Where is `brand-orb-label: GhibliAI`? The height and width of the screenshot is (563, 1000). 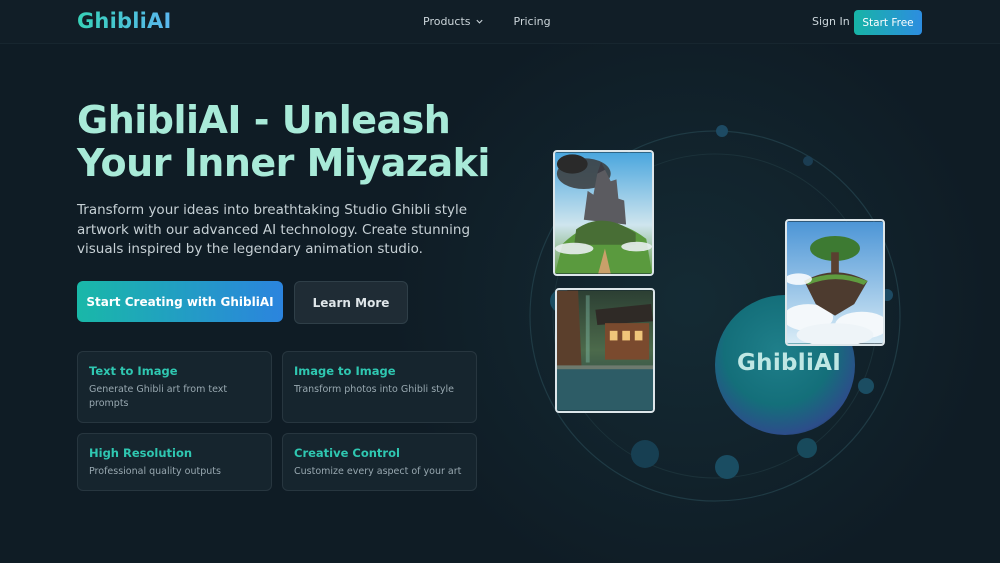 brand-orb-label: GhibliAI is located at coordinates (789, 363).